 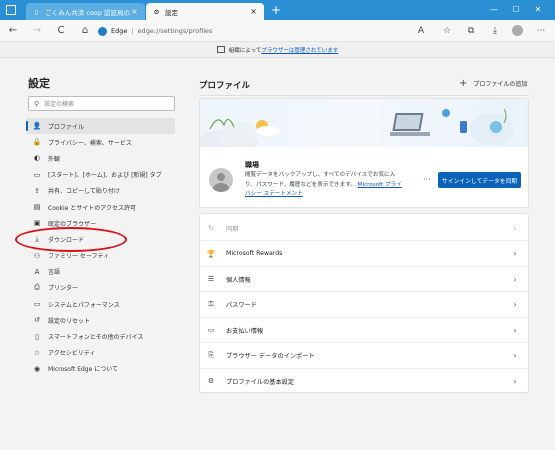 What do you see at coordinates (225, 86) in the screenshot?
I see `page-title: プロファイル` at bounding box center [225, 86].